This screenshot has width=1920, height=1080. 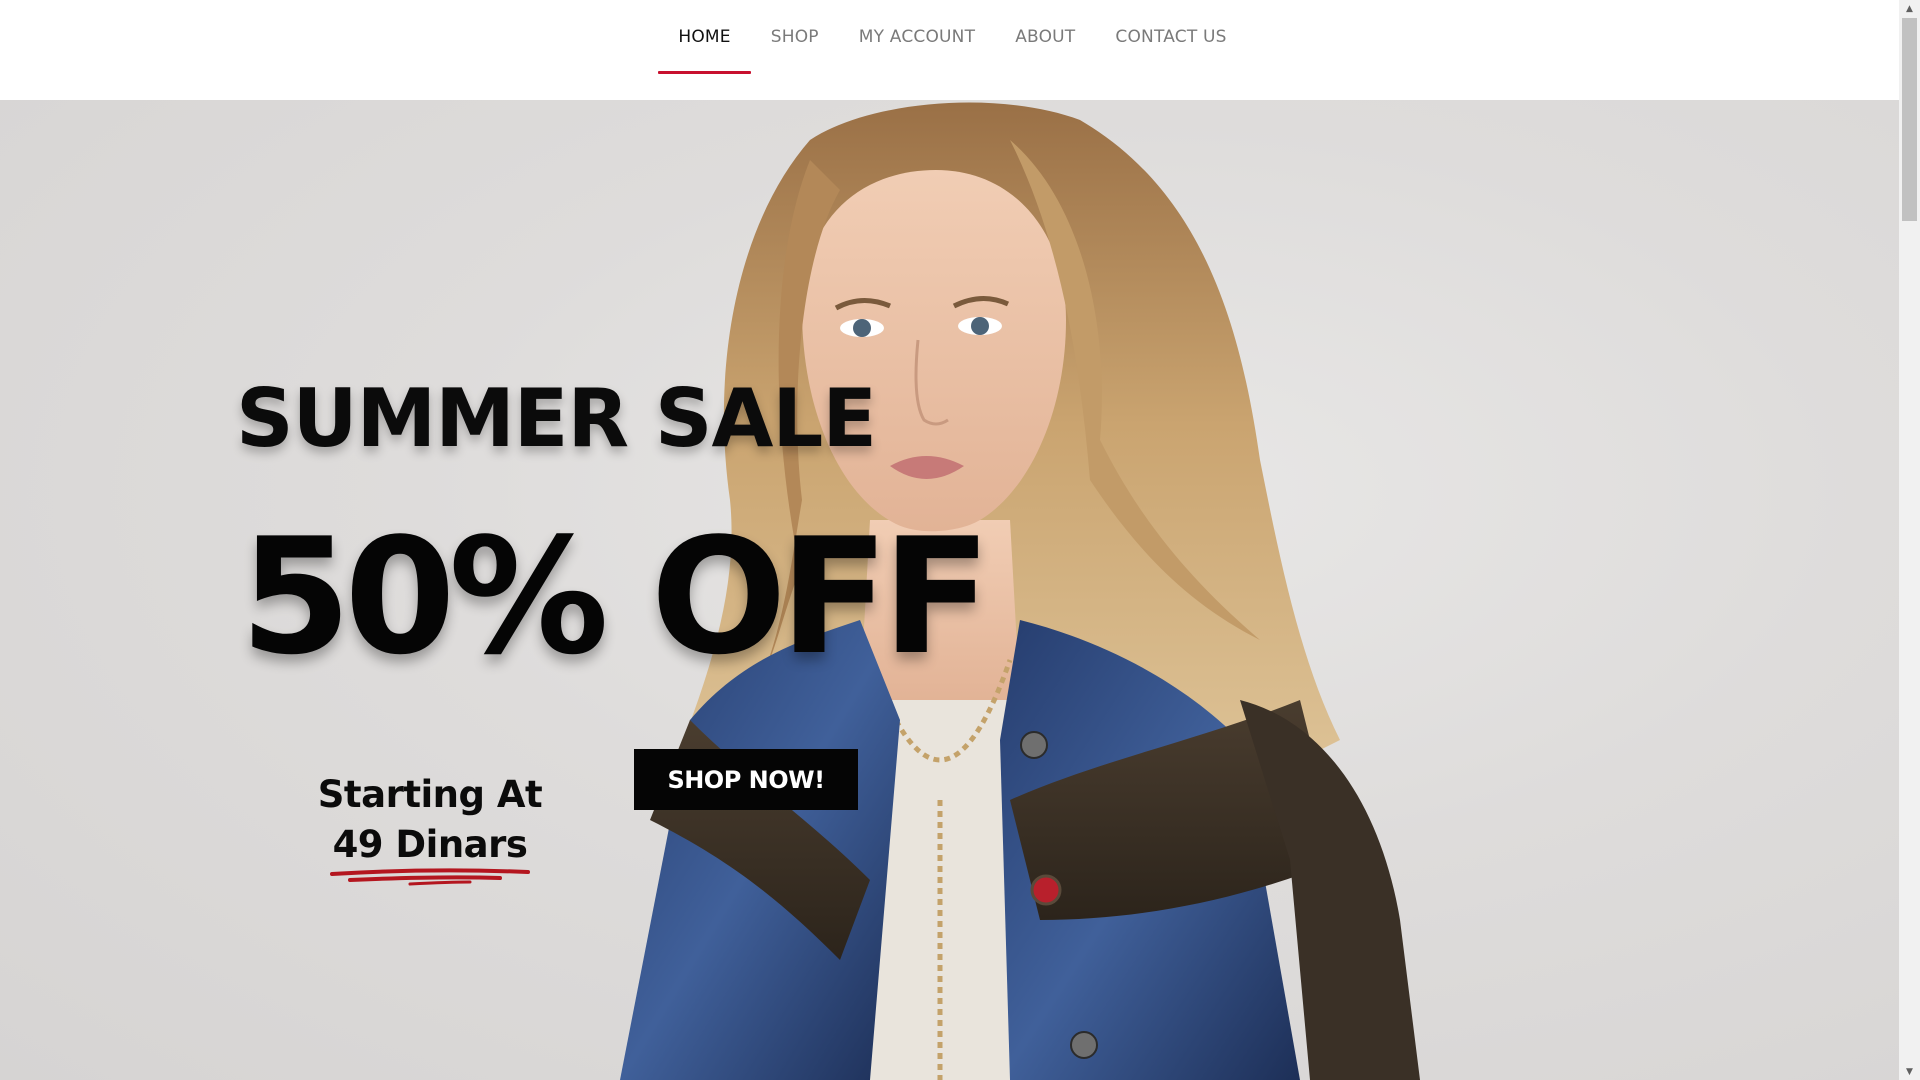 What do you see at coordinates (746, 779) in the screenshot?
I see `shop-now-button: SHOP NOW!` at bounding box center [746, 779].